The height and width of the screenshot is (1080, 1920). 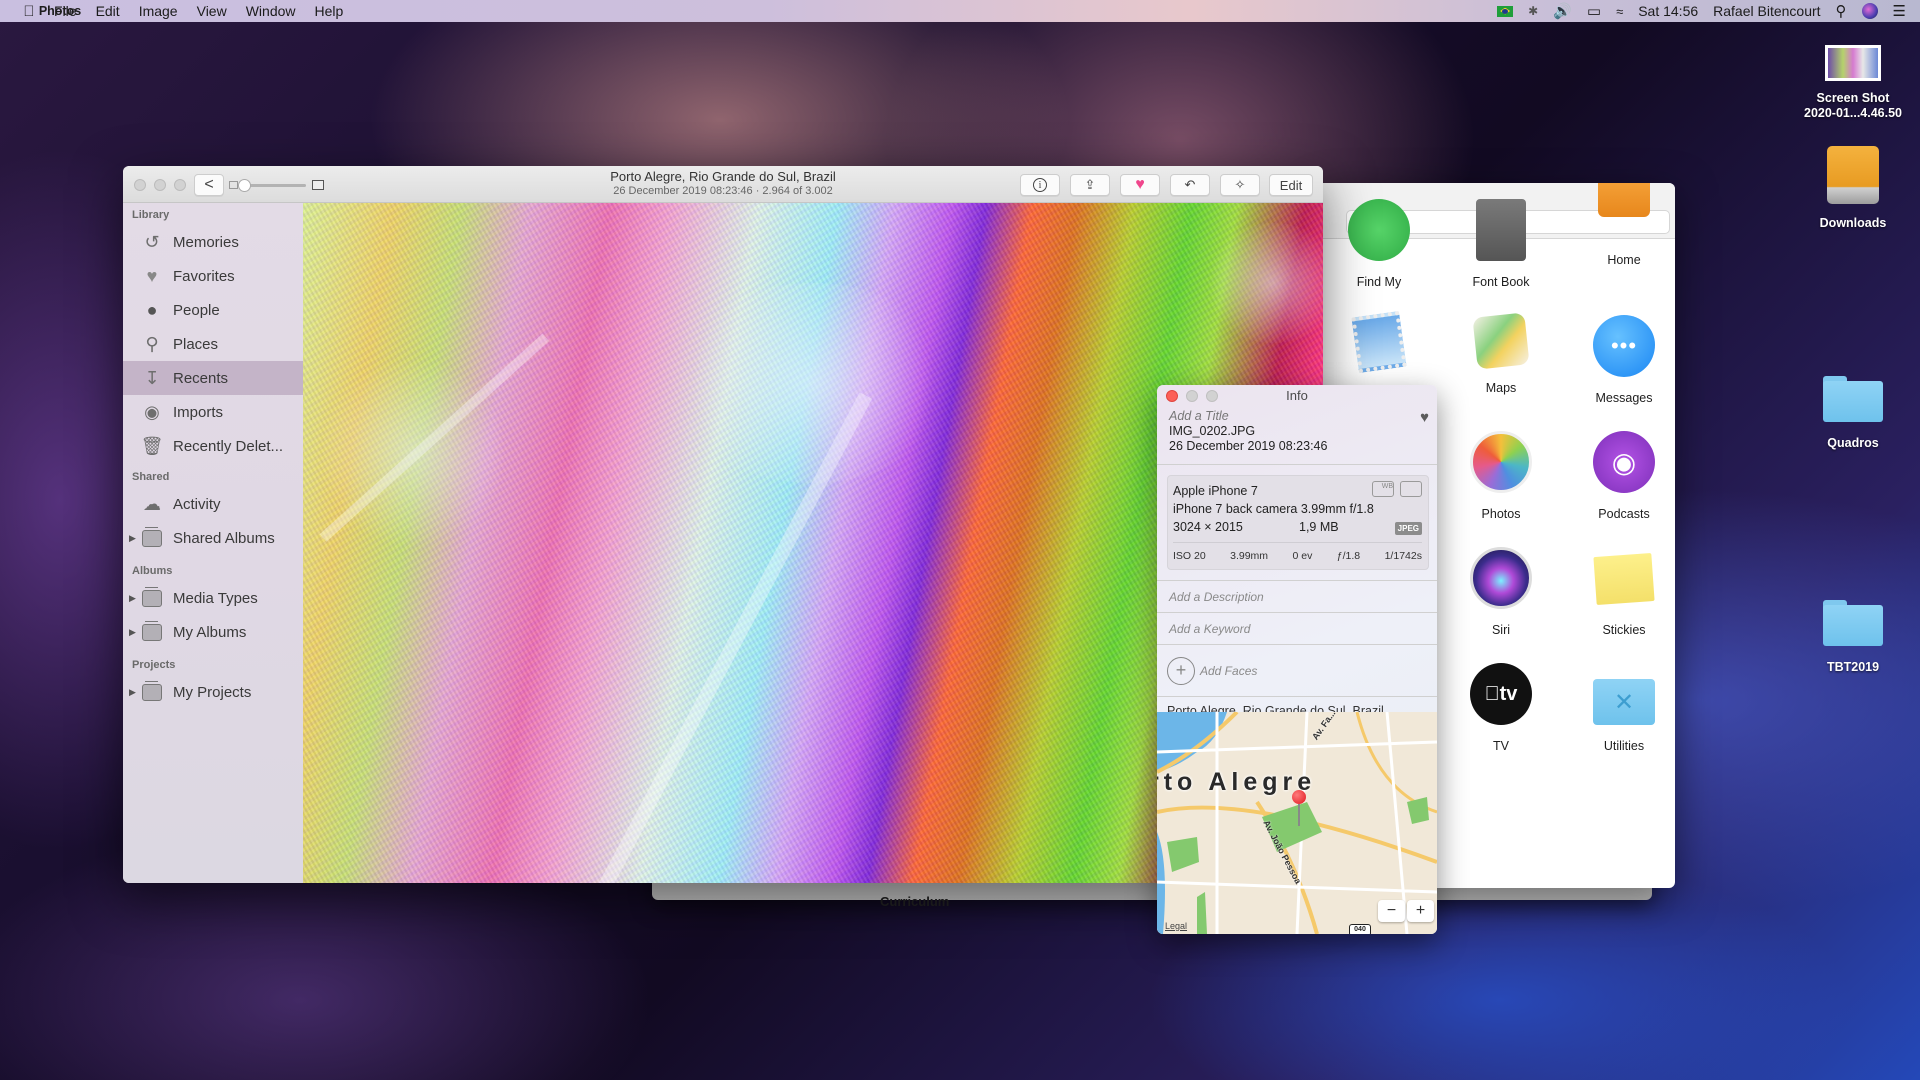 I want to click on desktop-icon-tbt2019: TBT2019, so click(x=1853, y=637).